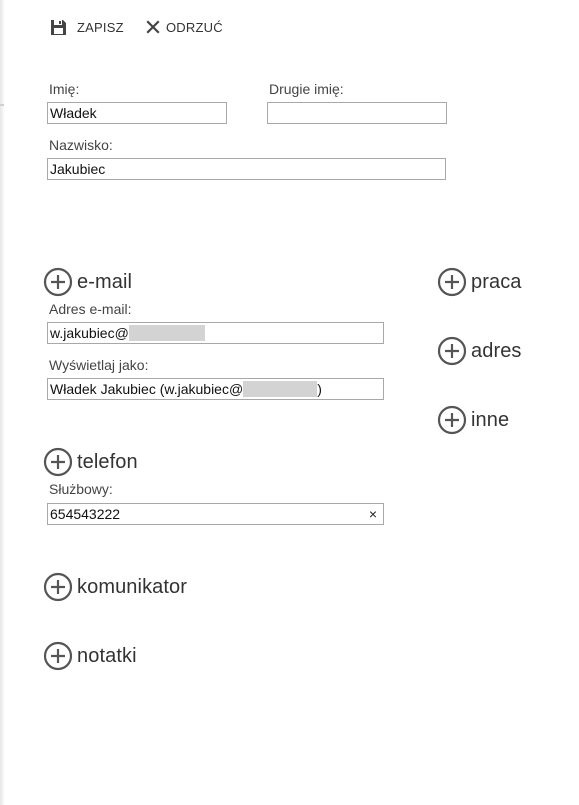  I want to click on email-address-field: w.jakubiec@, so click(215, 333).